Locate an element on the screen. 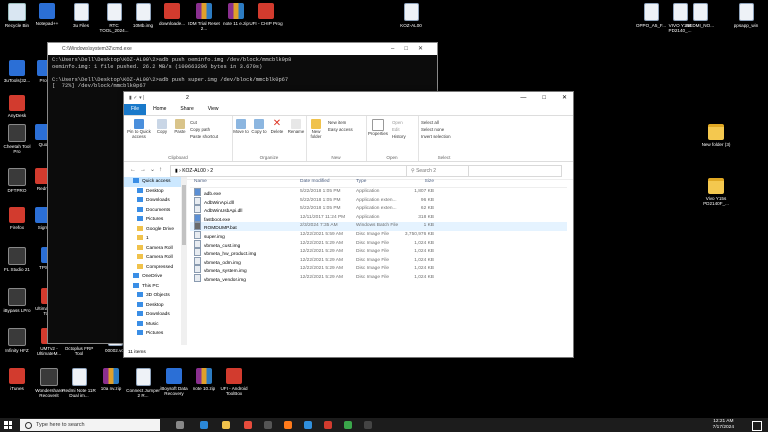 The width and height of the screenshot is (768, 432). desktop-icon: UFI - CHIP Prog is located at coordinates (266, 14).